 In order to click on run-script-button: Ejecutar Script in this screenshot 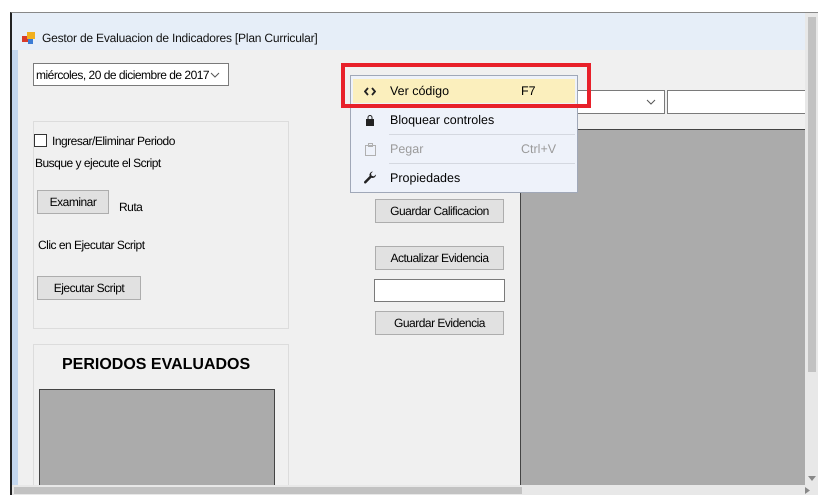, I will do `click(89, 288)`.